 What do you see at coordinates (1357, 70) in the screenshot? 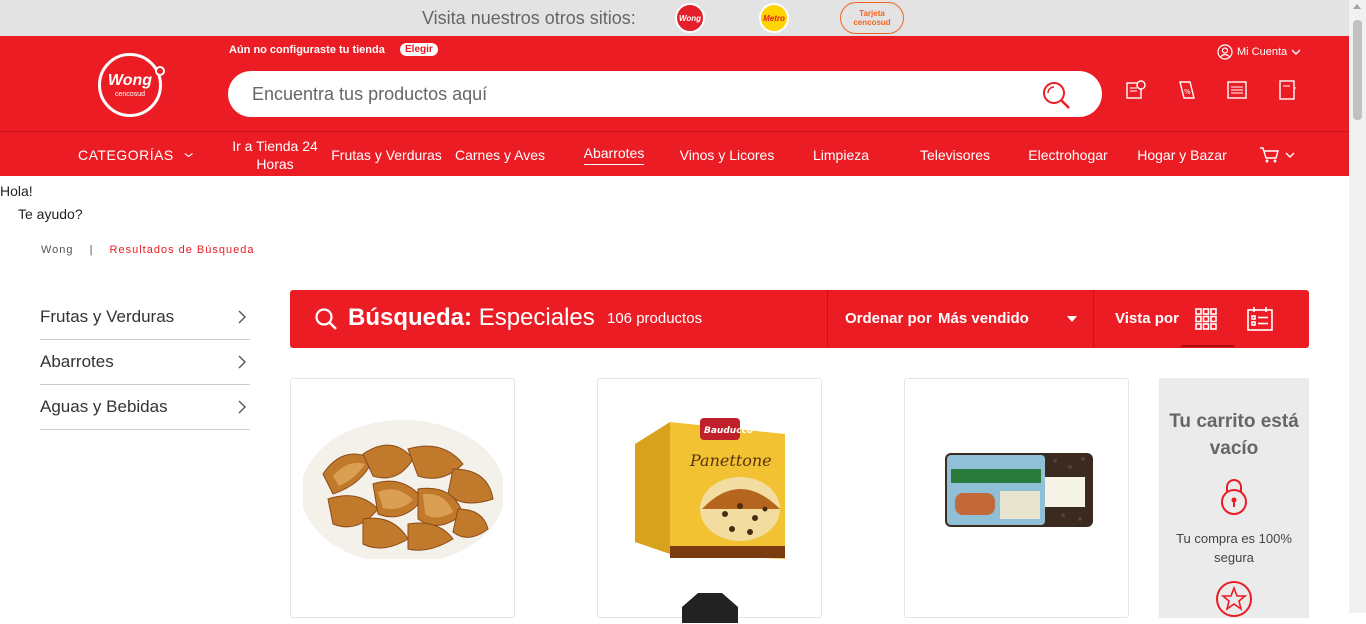
I see `scrollbar-thumb` at bounding box center [1357, 70].